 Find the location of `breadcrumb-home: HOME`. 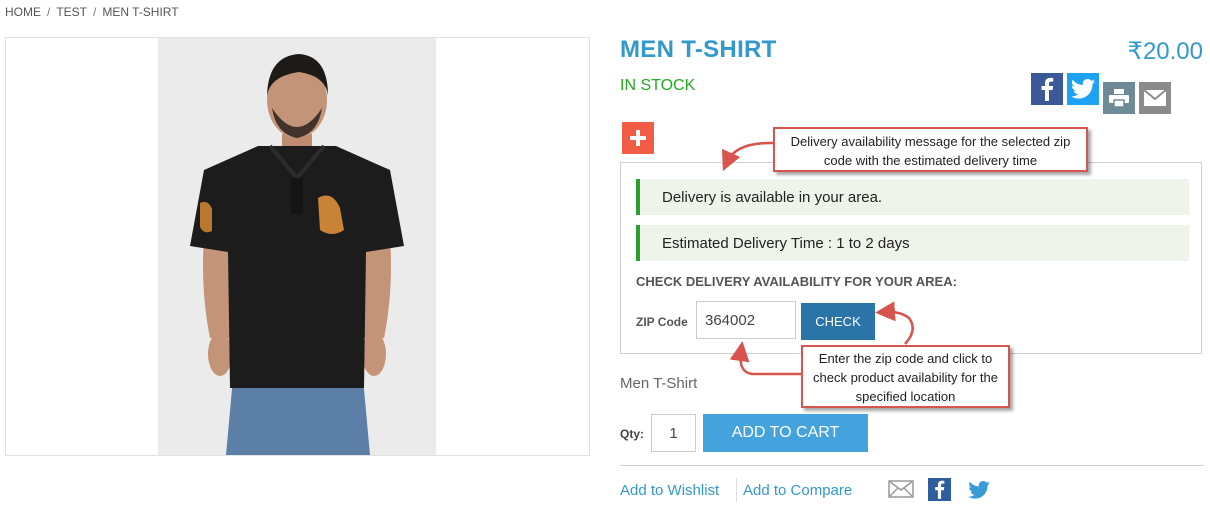

breadcrumb-home: HOME is located at coordinates (23, 12).